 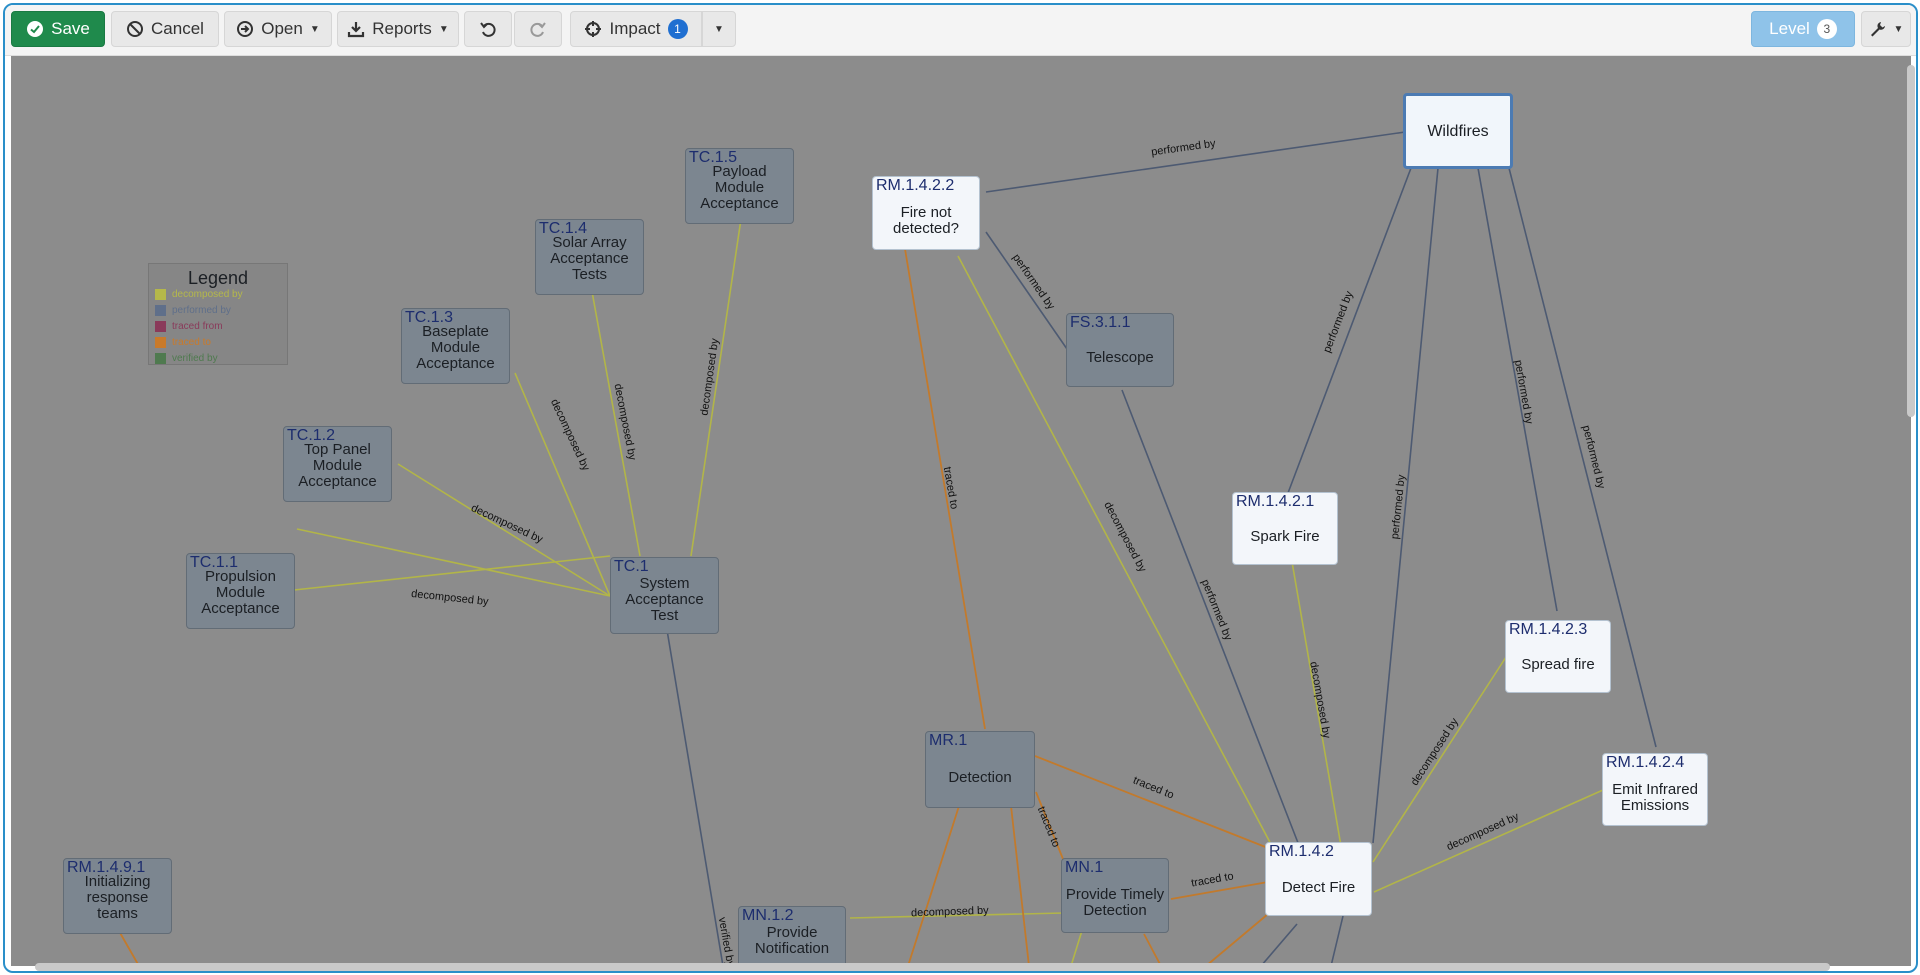 What do you see at coordinates (739, 186) in the screenshot?
I see `node-tc-1-5: TC.1.5 Payload Module Acceptance` at bounding box center [739, 186].